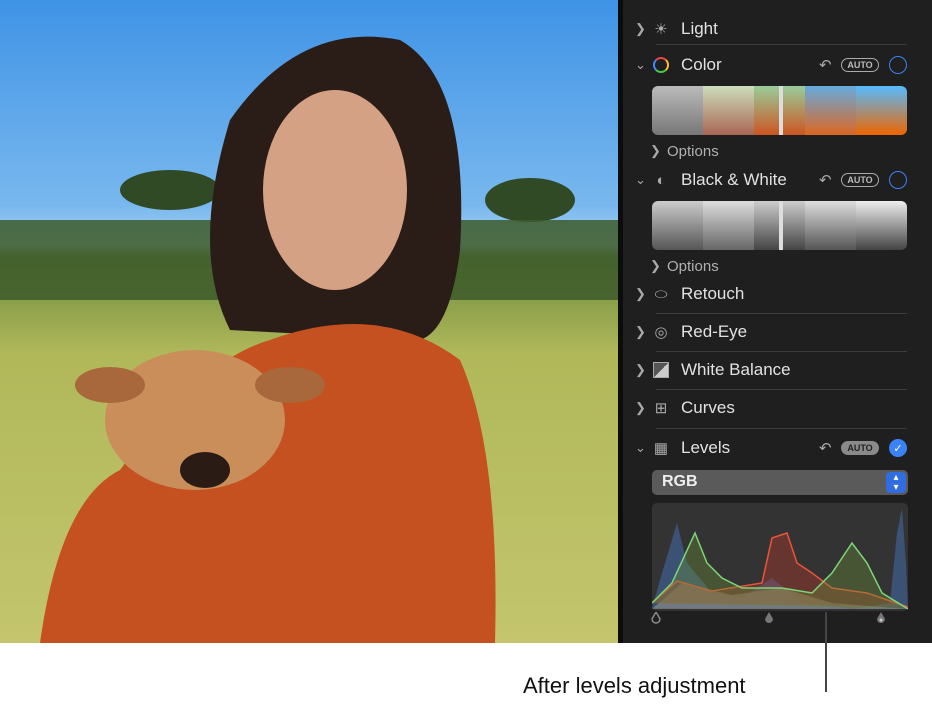 The width and height of the screenshot is (932, 710). Describe the element at coordinates (634, 685) in the screenshot. I see `caption: After levels adjustment` at that location.